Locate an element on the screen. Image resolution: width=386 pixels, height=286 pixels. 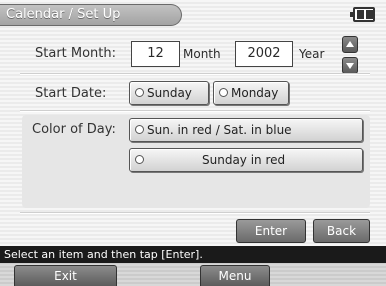
month-unit-label: Month is located at coordinates (202, 54).